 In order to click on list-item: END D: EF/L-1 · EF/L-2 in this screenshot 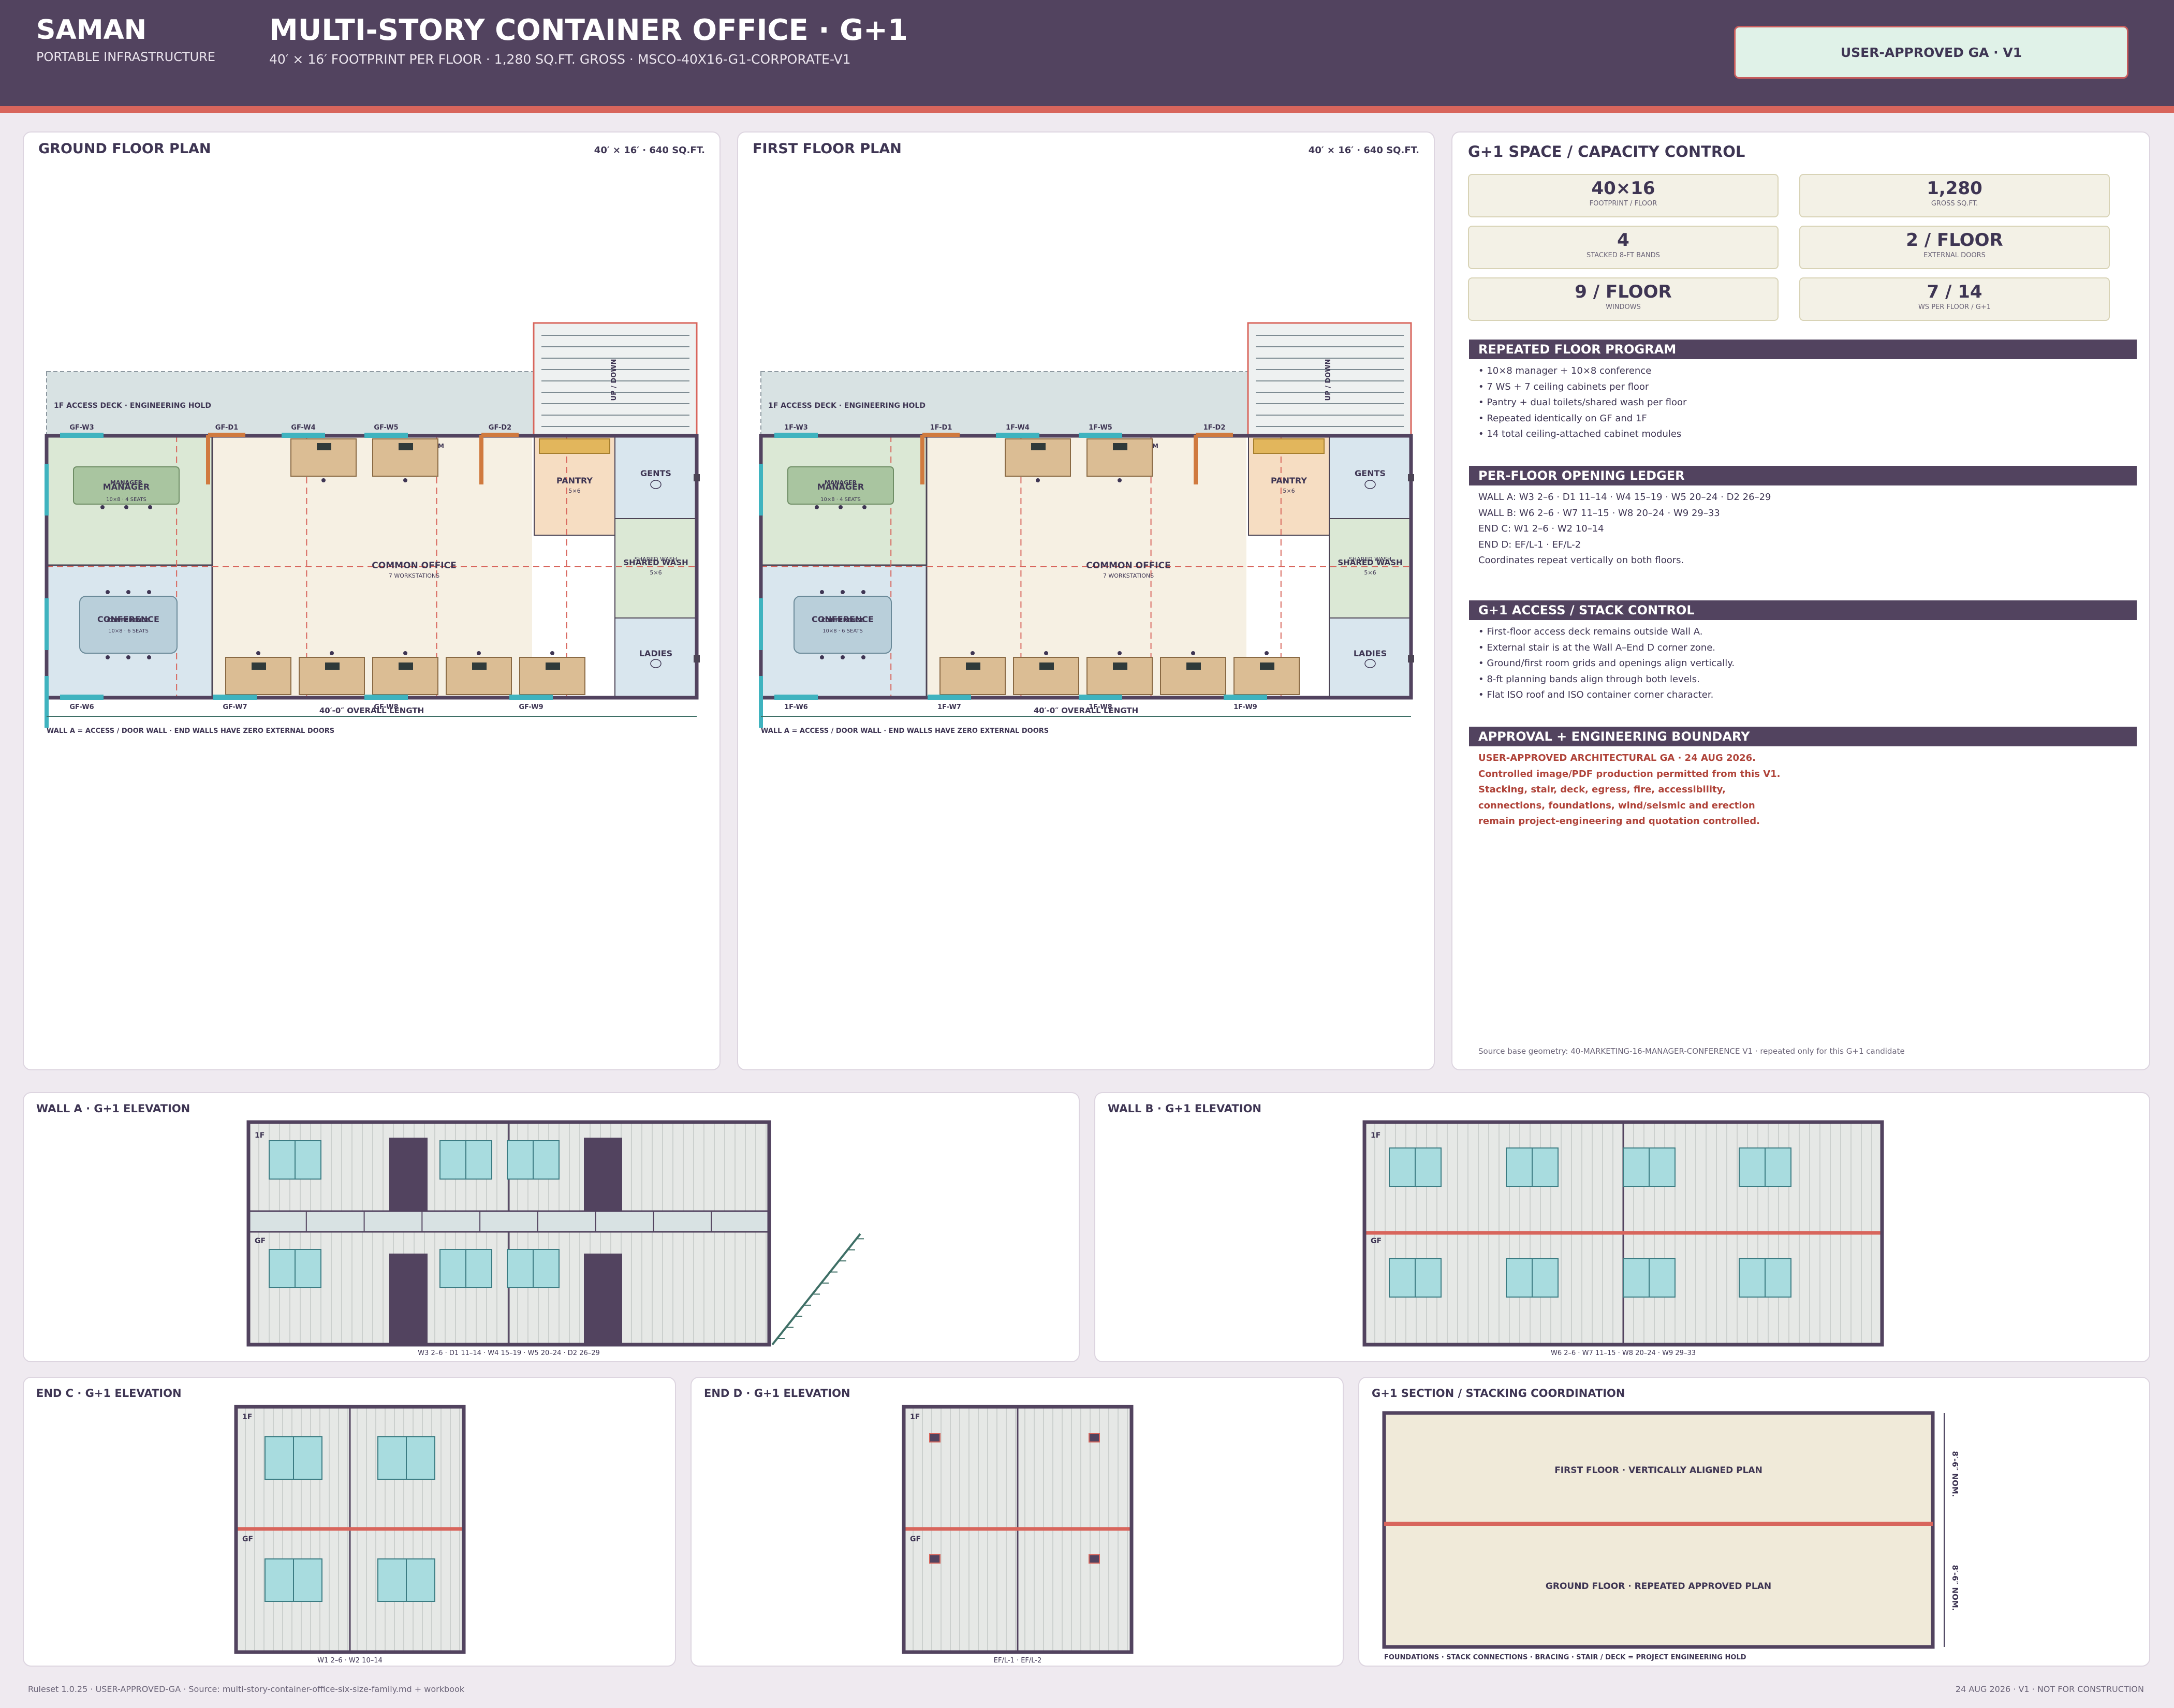, I will do `click(1529, 544)`.